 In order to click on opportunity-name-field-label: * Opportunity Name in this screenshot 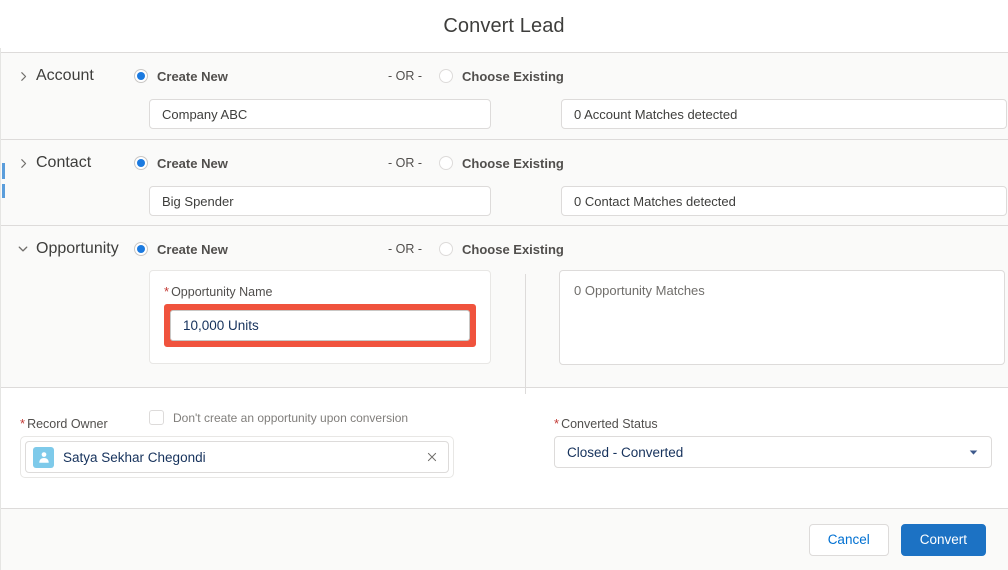, I will do `click(320, 291)`.